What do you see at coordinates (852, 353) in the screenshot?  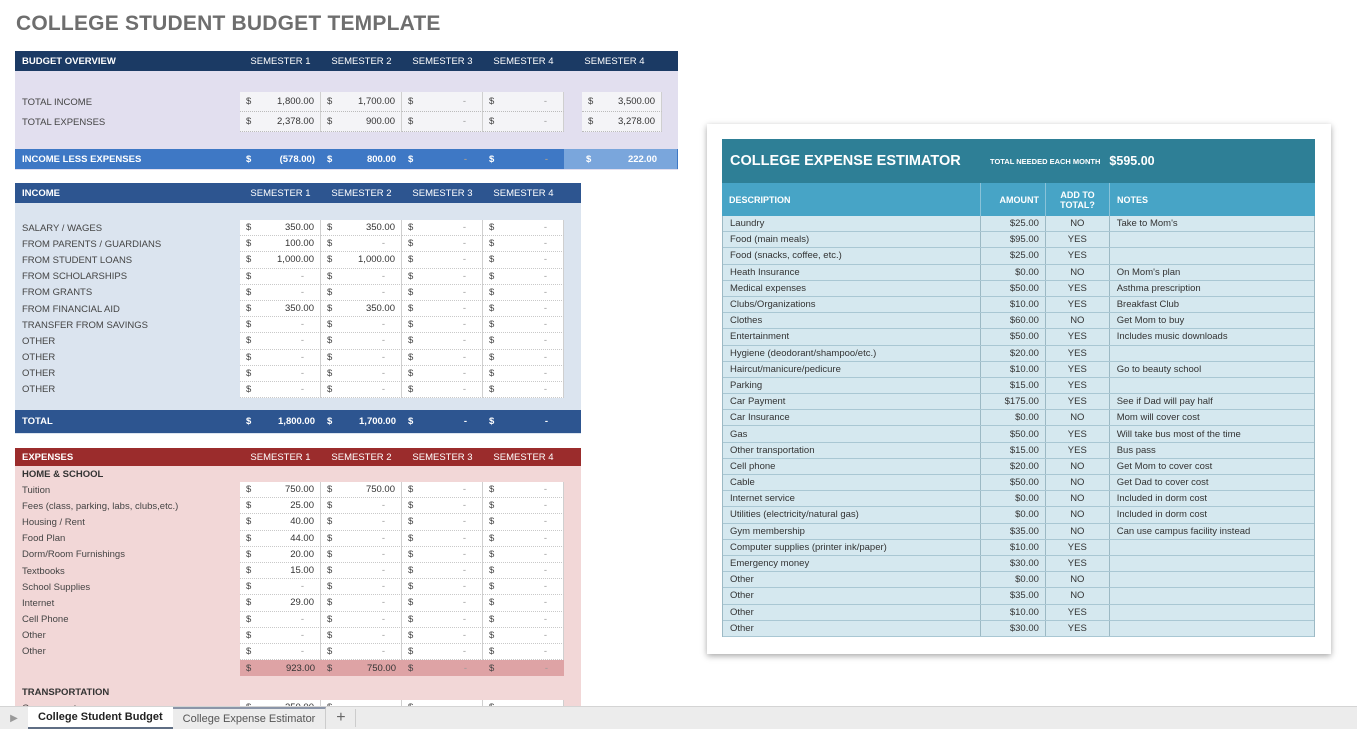 I see `description-cell: Hygiene (deodorant/shampoo/etc.)` at bounding box center [852, 353].